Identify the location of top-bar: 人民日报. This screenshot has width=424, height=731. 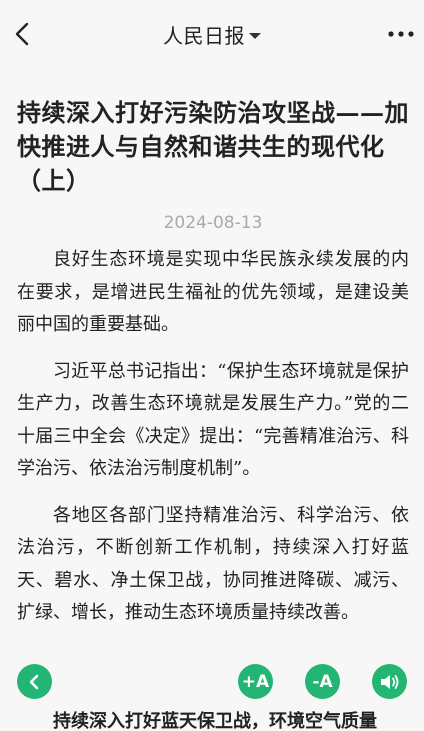
(212, 34).